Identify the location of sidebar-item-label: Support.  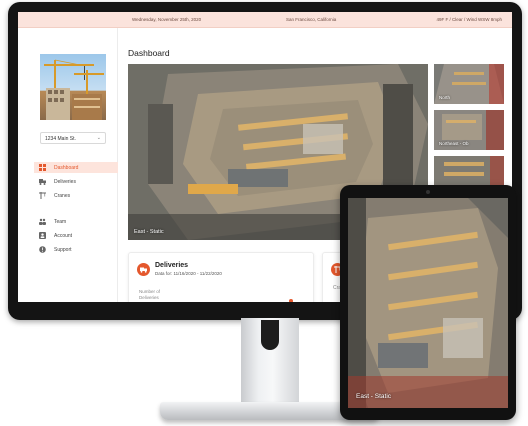
(63, 250).